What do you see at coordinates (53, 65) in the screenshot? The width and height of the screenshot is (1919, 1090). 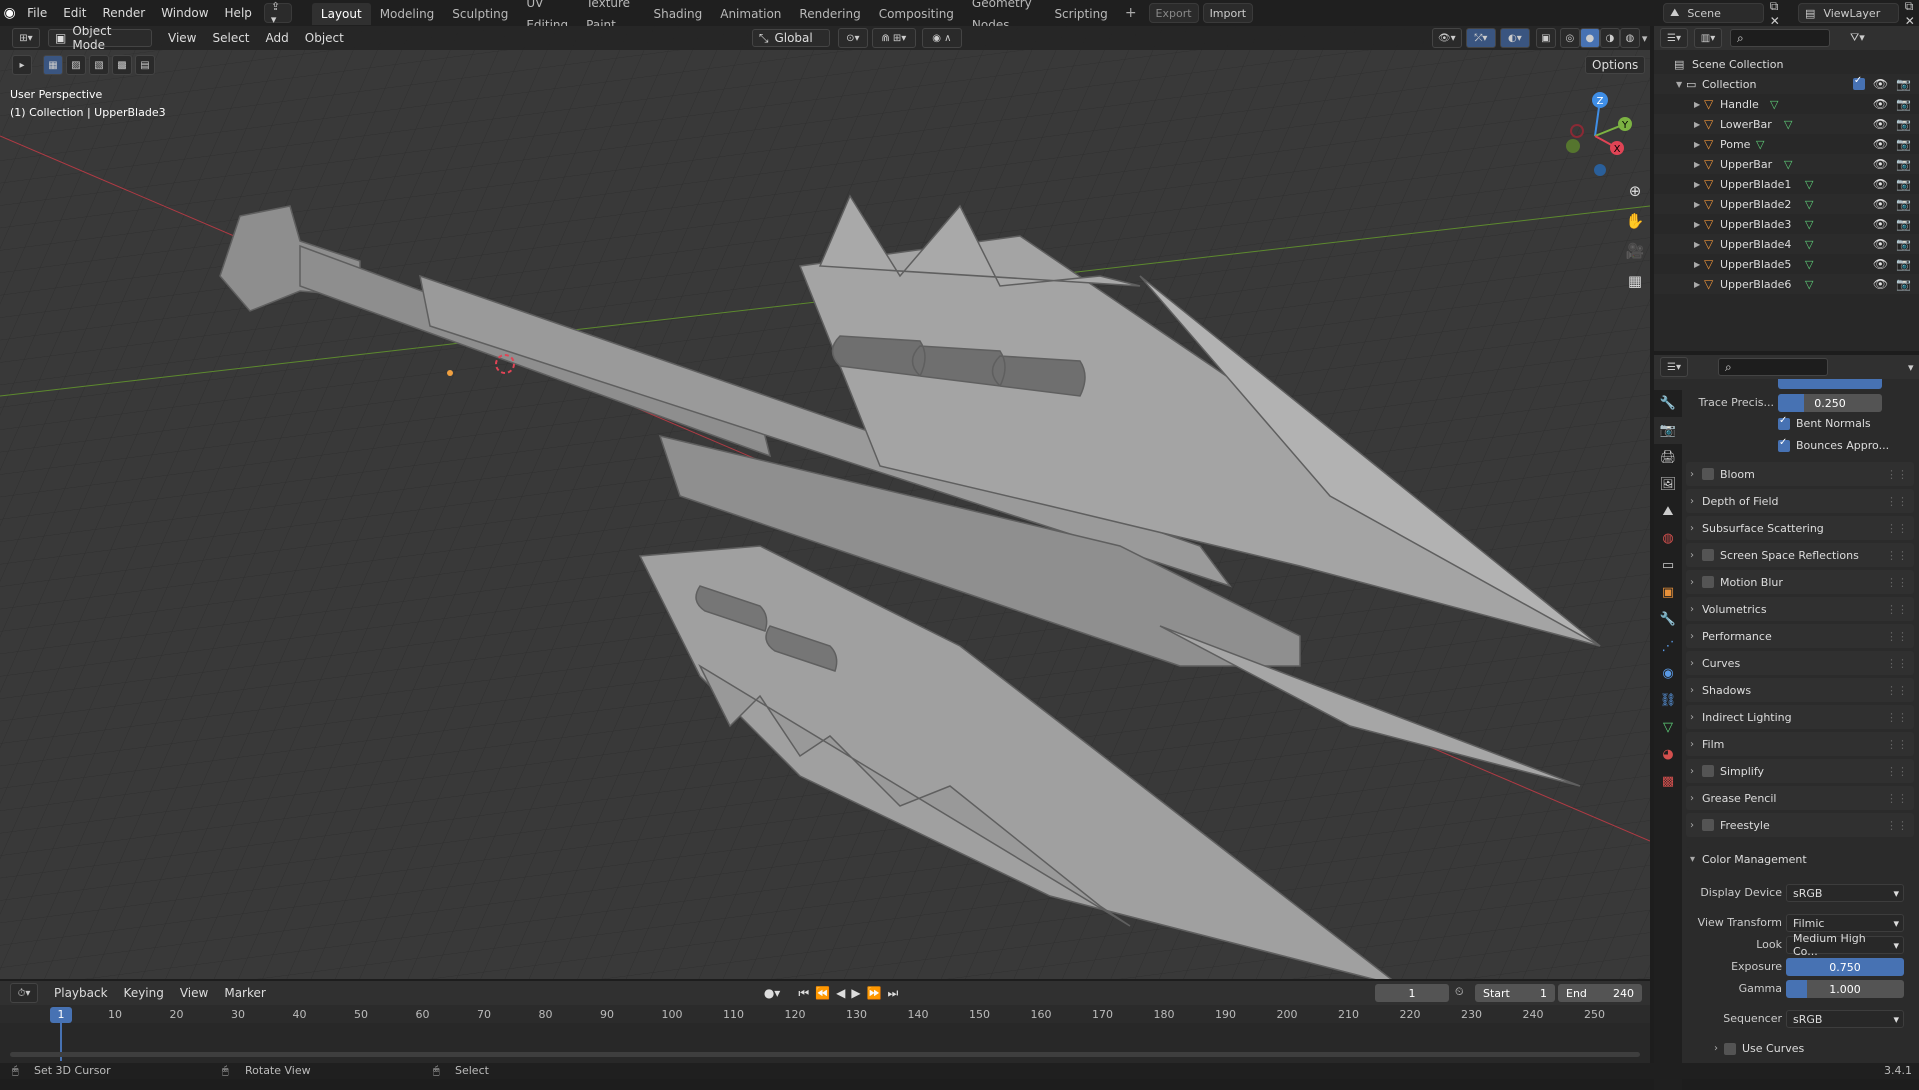 I see `select-box-new-icon: ▦` at bounding box center [53, 65].